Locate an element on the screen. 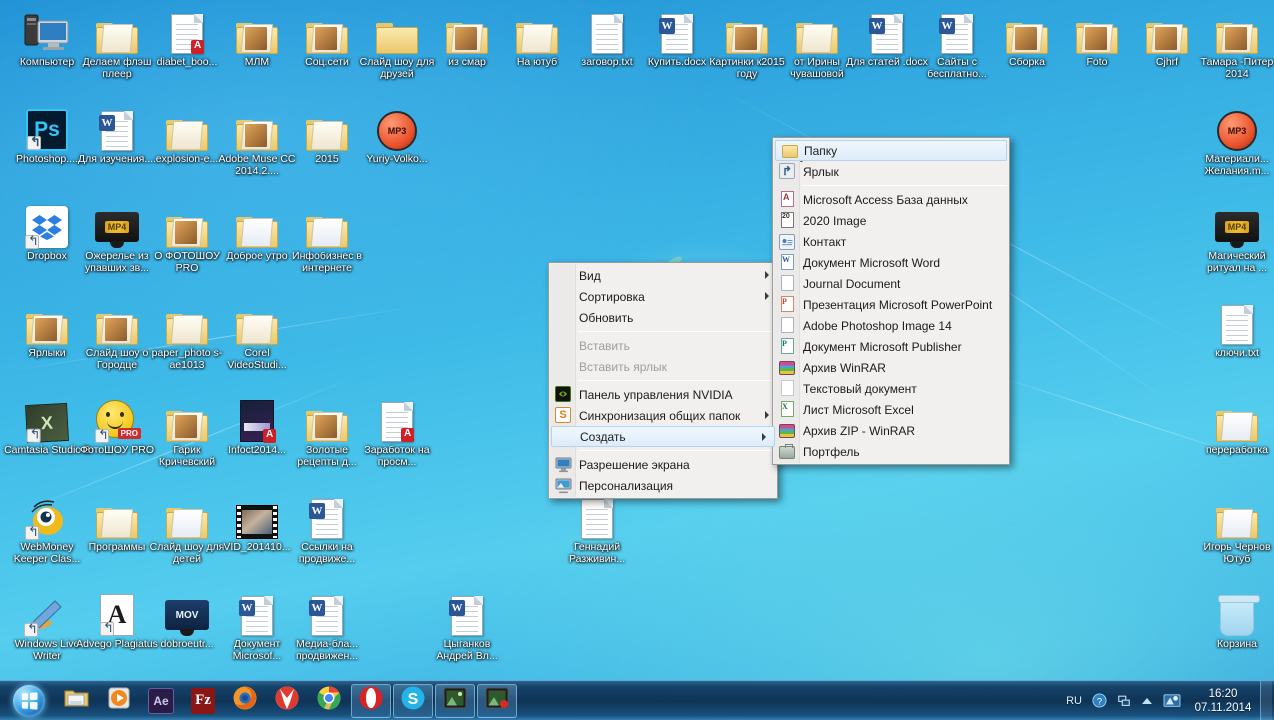 The image size is (1274, 720). menu-item: Adobe Photoshop Image 14 is located at coordinates (891, 325).